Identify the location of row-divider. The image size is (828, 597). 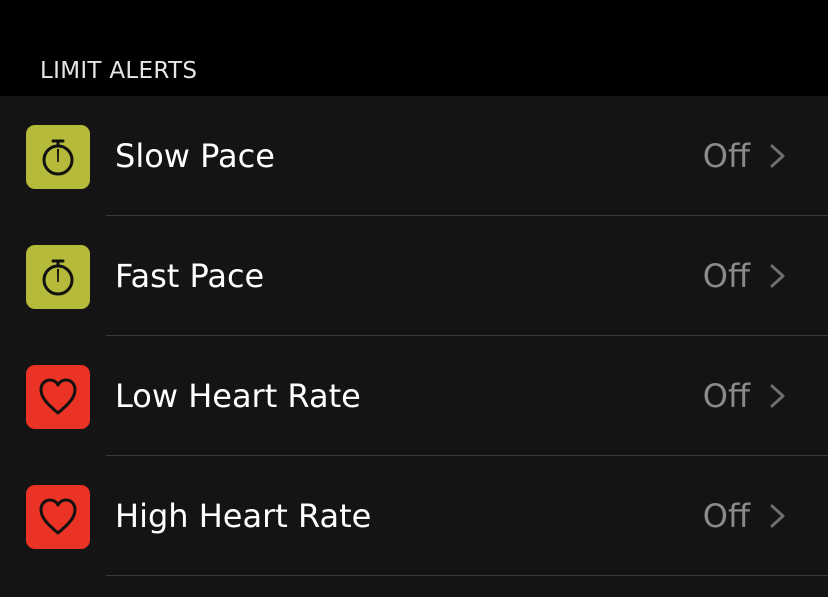
(467, 575).